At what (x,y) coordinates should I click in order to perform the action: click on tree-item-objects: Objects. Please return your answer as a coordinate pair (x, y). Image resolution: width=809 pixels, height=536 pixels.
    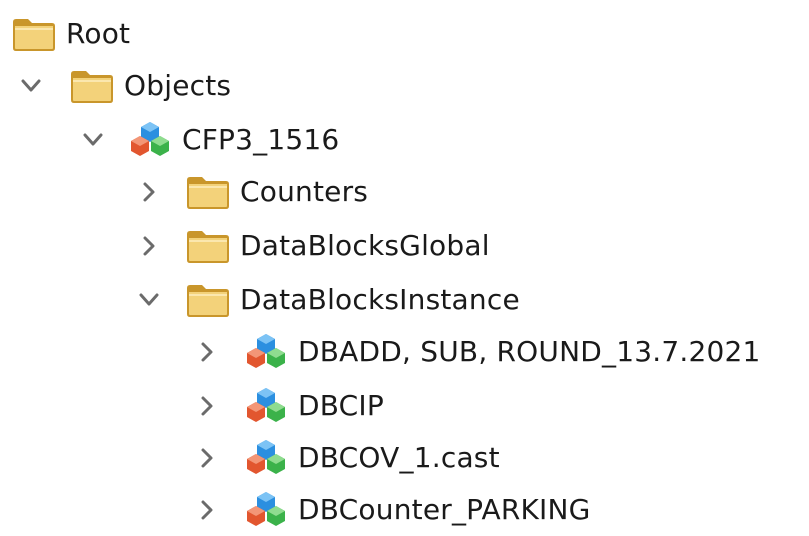
    Looking at the image, I should click on (124, 86).